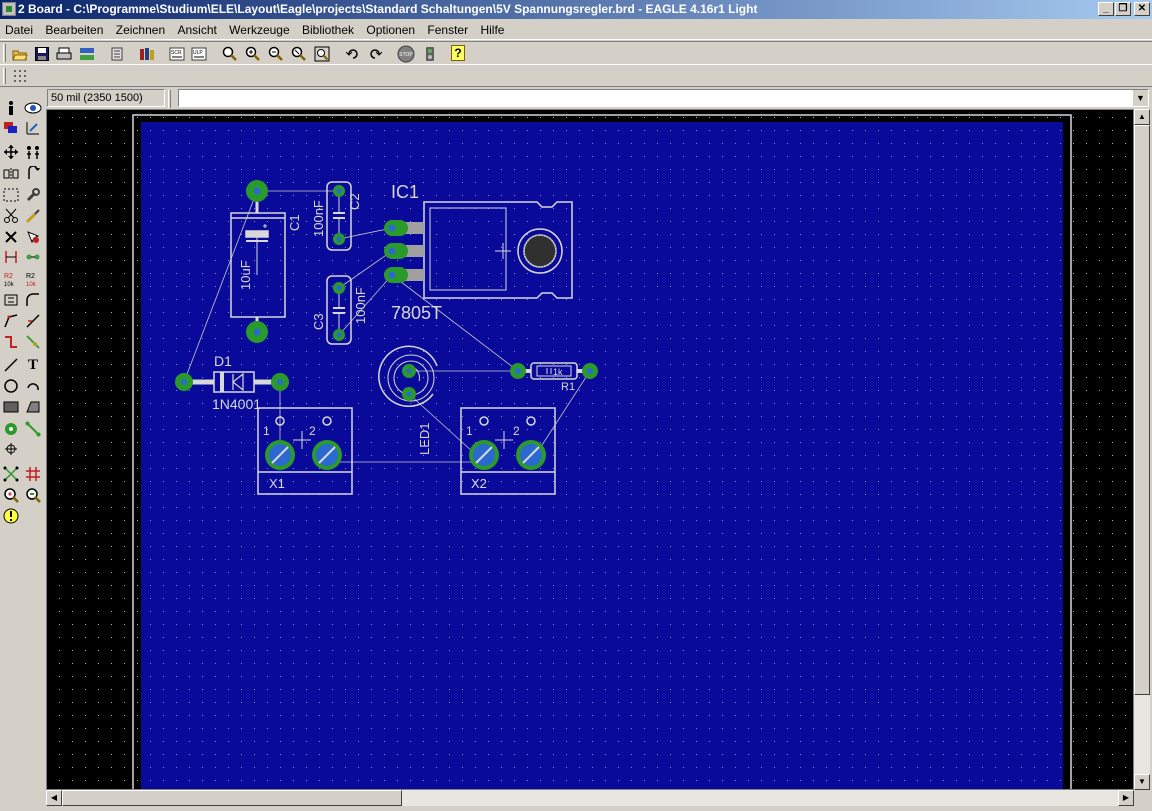 The height and width of the screenshot is (811, 1152). What do you see at coordinates (33, 195) in the screenshot?
I see `change-icon` at bounding box center [33, 195].